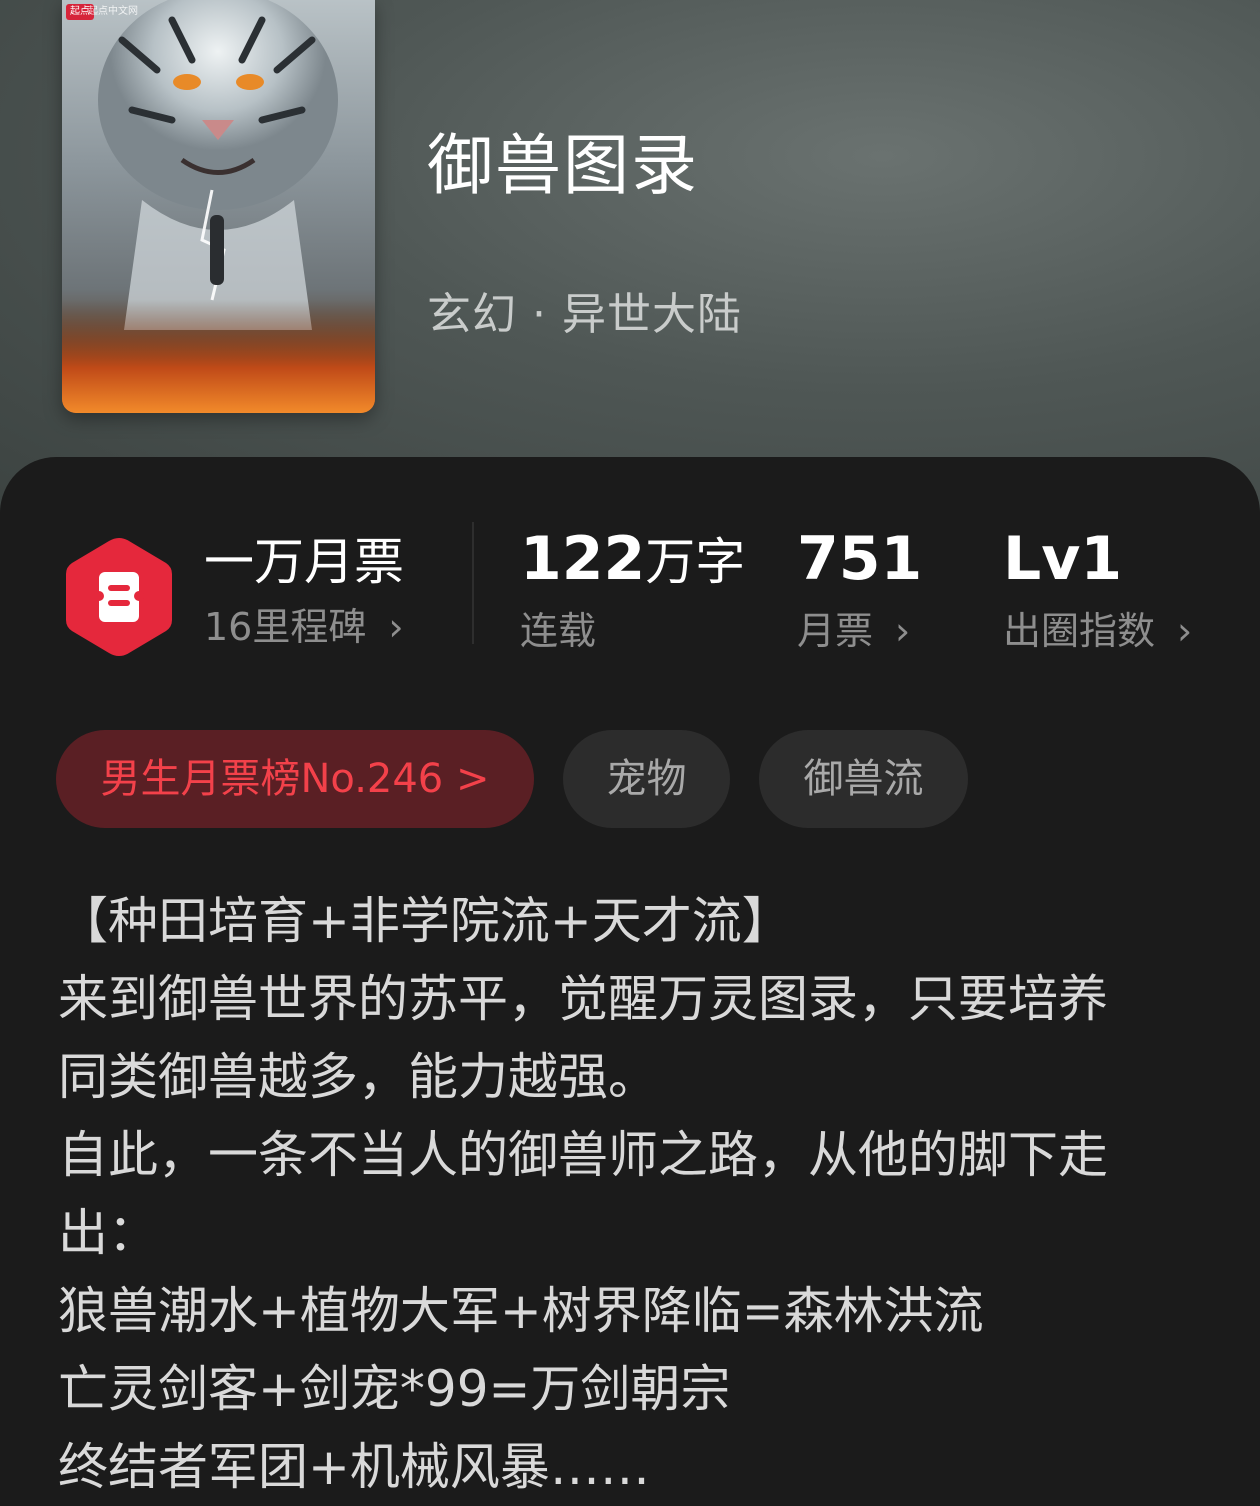  What do you see at coordinates (295, 779) in the screenshot?
I see `ranking-tag-button: 男生月票榜No.246 >` at bounding box center [295, 779].